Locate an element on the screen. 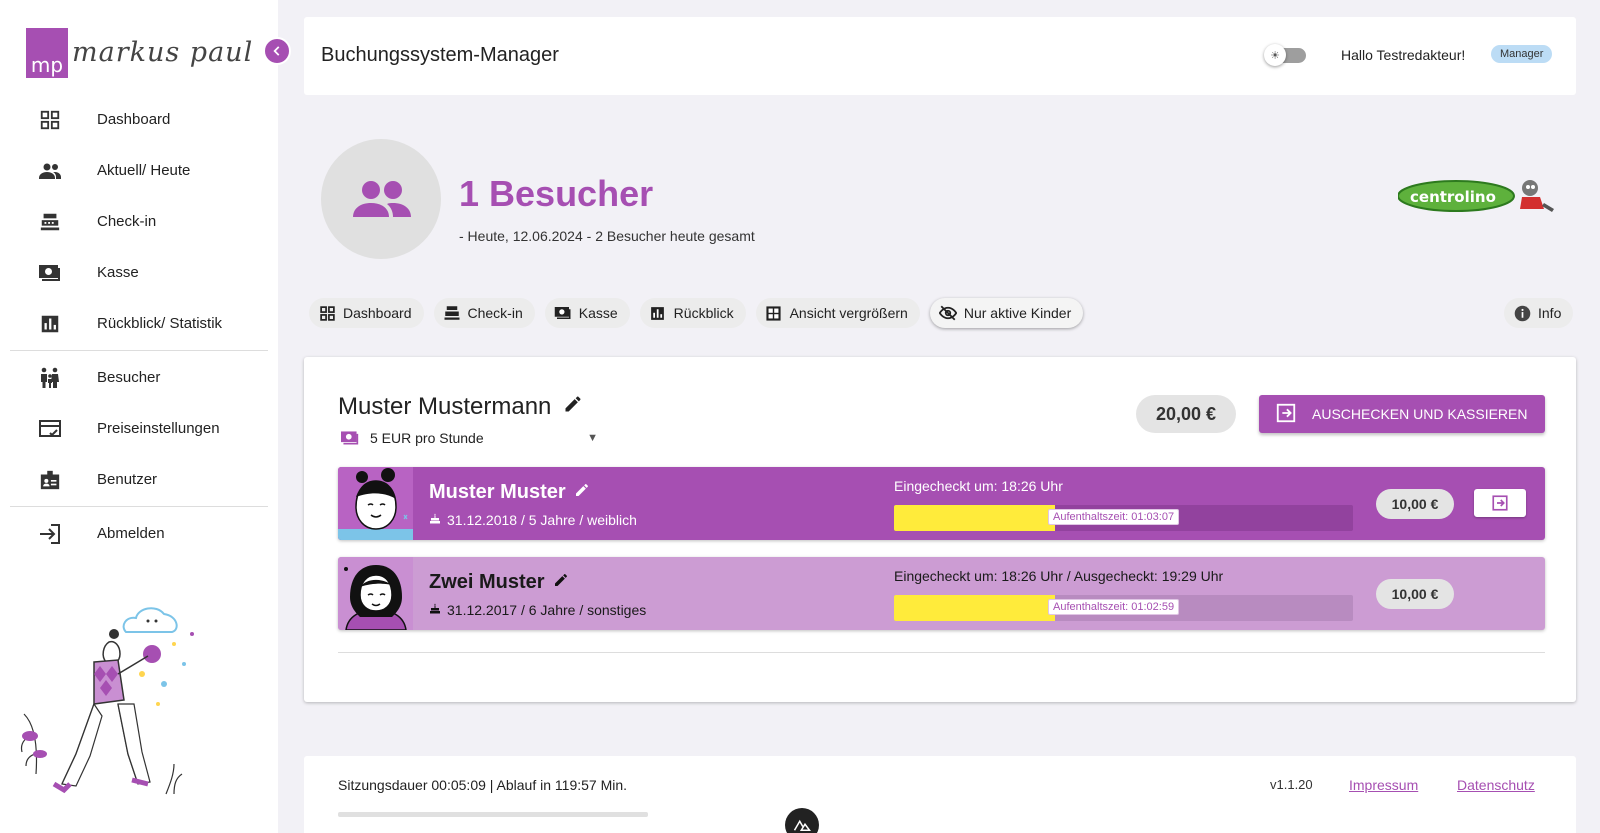  tariff-select: 5 EUR pro Stunde ▼ is located at coordinates (468, 438).